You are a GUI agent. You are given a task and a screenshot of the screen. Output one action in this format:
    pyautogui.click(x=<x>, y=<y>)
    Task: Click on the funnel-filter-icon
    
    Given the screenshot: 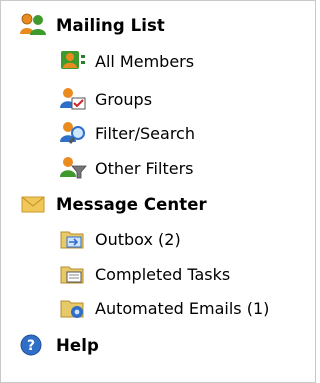 What is the action you would take?
    pyautogui.click(x=73, y=168)
    